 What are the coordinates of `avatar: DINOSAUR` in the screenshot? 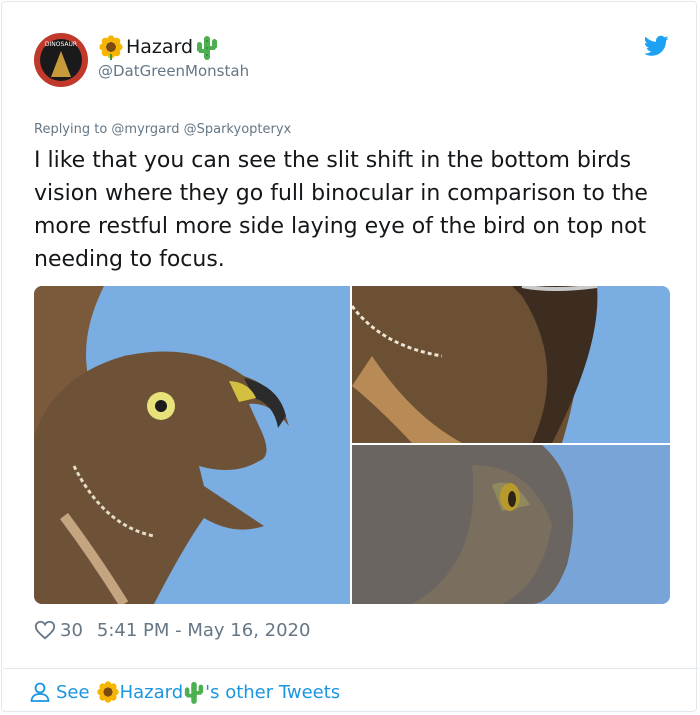 It's located at (61, 60).